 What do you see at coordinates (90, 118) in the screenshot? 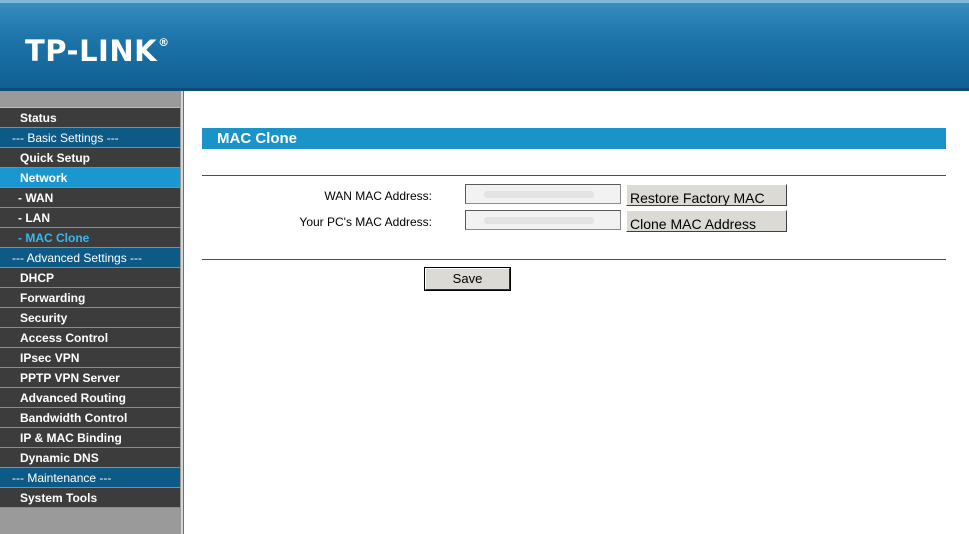
I see `sidebar-item-status: Status` at bounding box center [90, 118].